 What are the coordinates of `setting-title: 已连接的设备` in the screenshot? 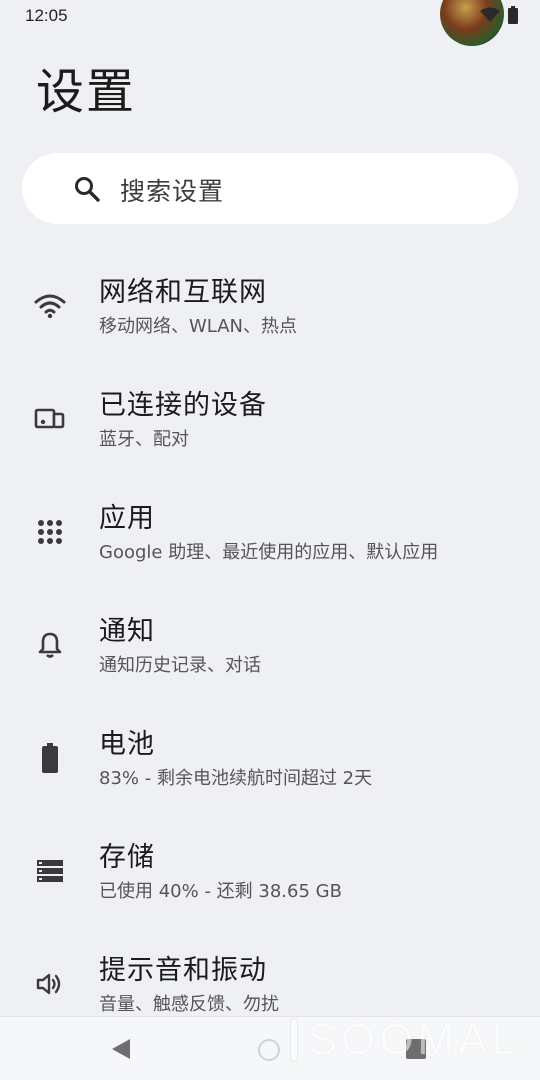 It's located at (183, 405).